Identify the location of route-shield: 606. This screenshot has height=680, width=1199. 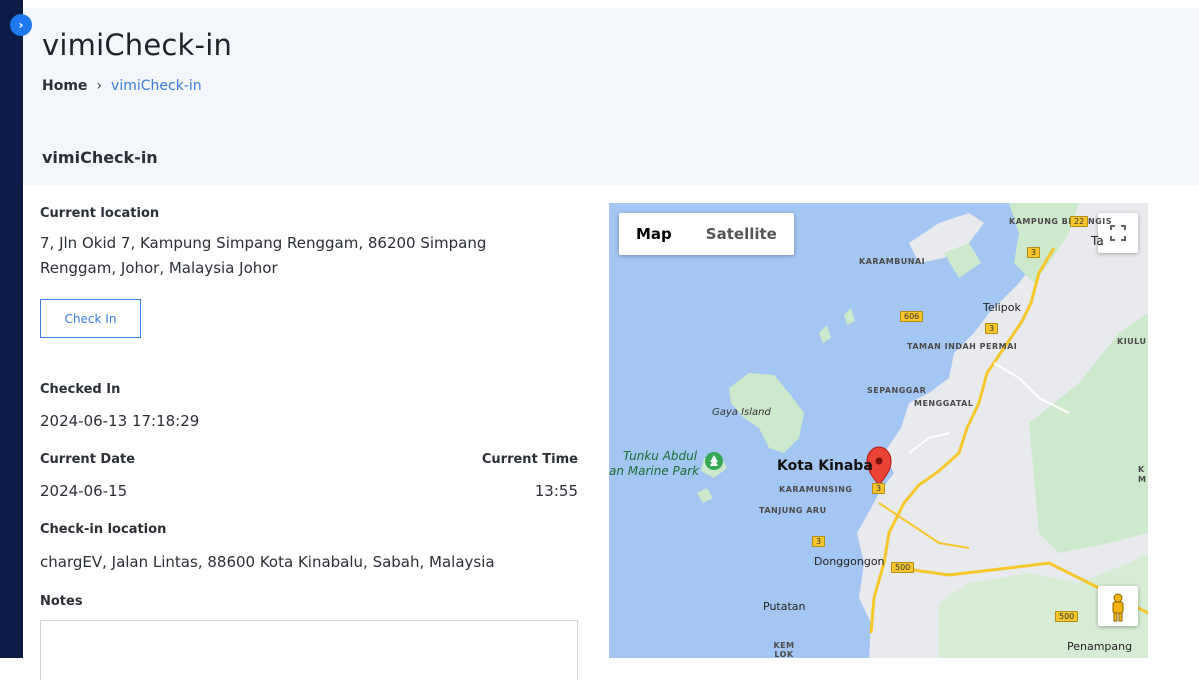
(912, 316).